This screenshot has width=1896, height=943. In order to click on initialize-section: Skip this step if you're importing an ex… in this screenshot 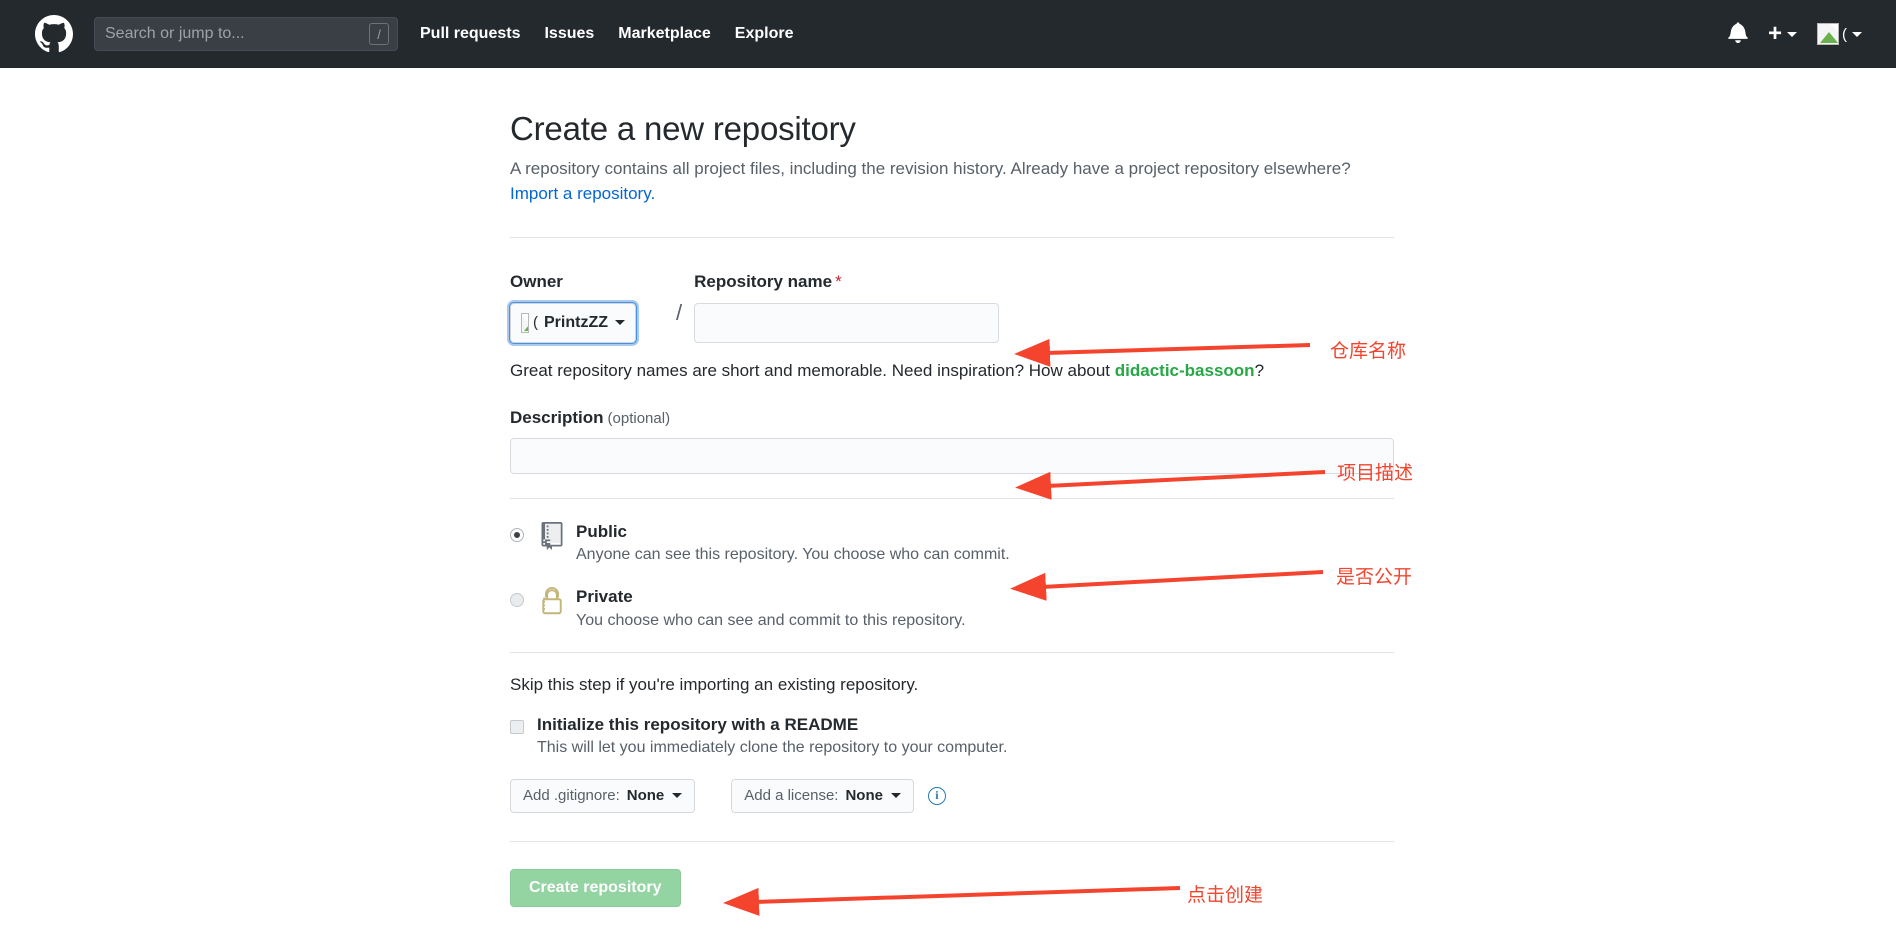, I will do `click(952, 744)`.